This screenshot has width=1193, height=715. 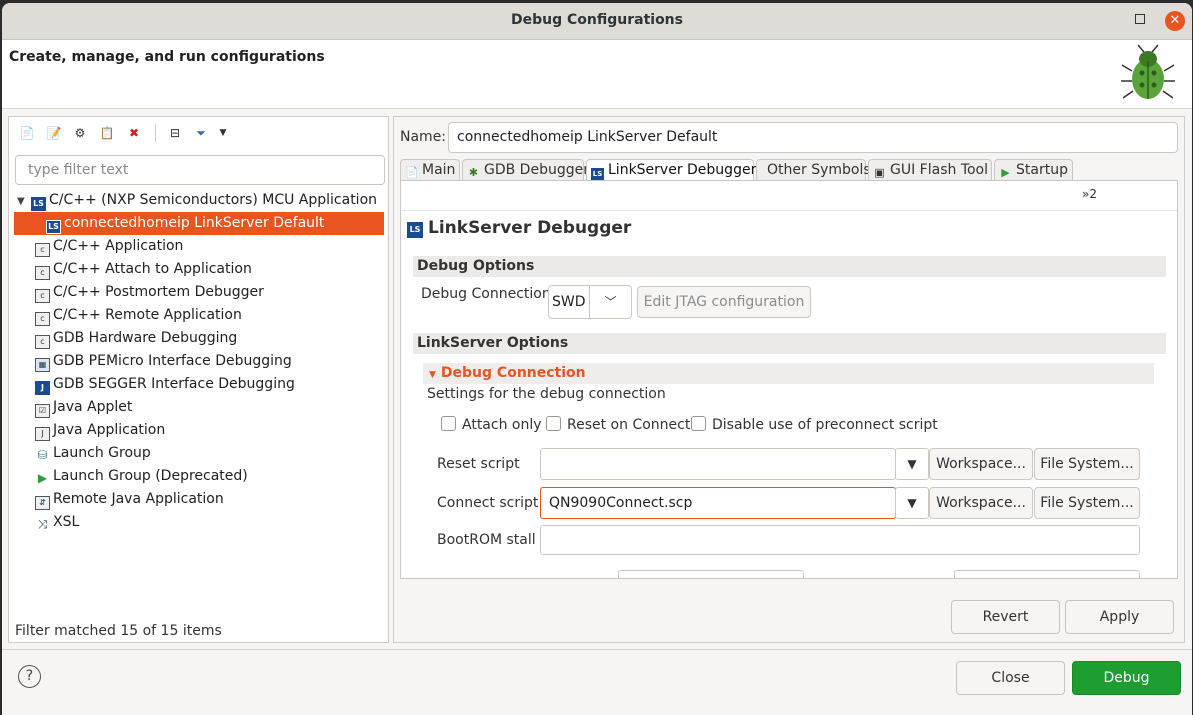 What do you see at coordinates (478, 464) in the screenshot?
I see `reset-script-label: Reset script` at bounding box center [478, 464].